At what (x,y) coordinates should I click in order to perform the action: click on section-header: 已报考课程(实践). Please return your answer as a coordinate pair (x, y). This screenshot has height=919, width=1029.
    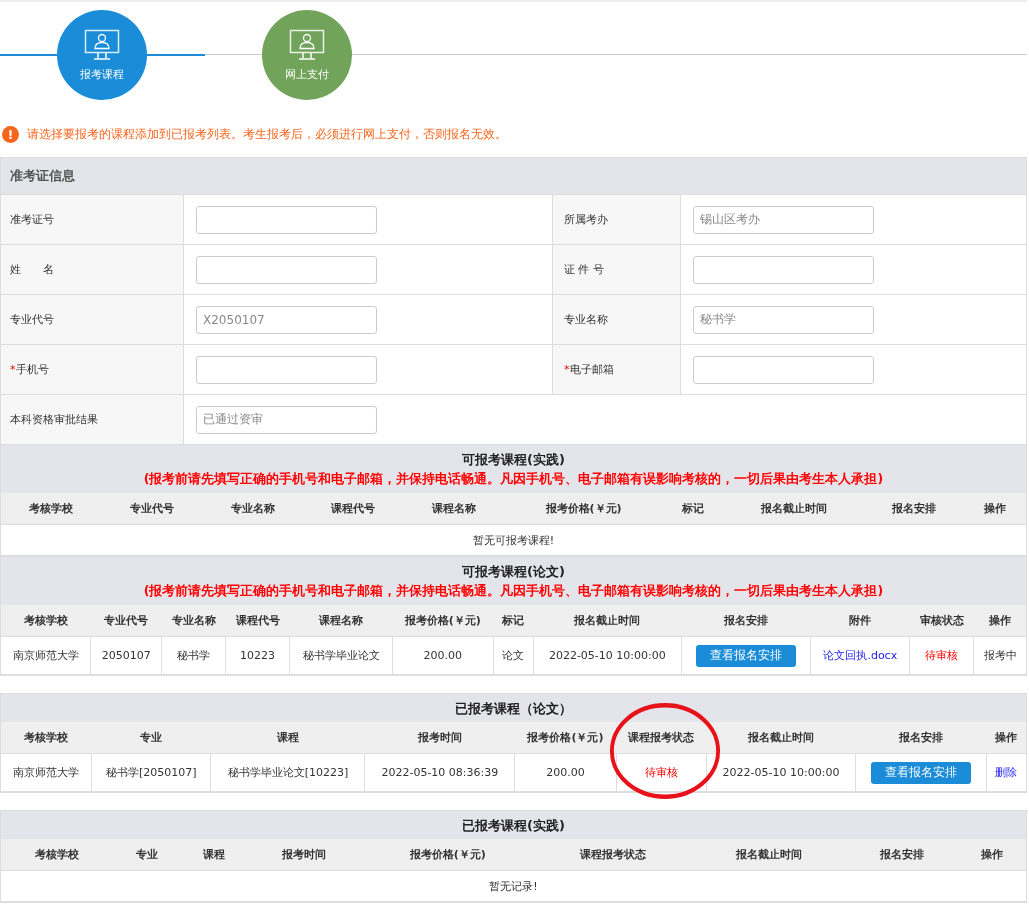
    Looking at the image, I should click on (513, 825).